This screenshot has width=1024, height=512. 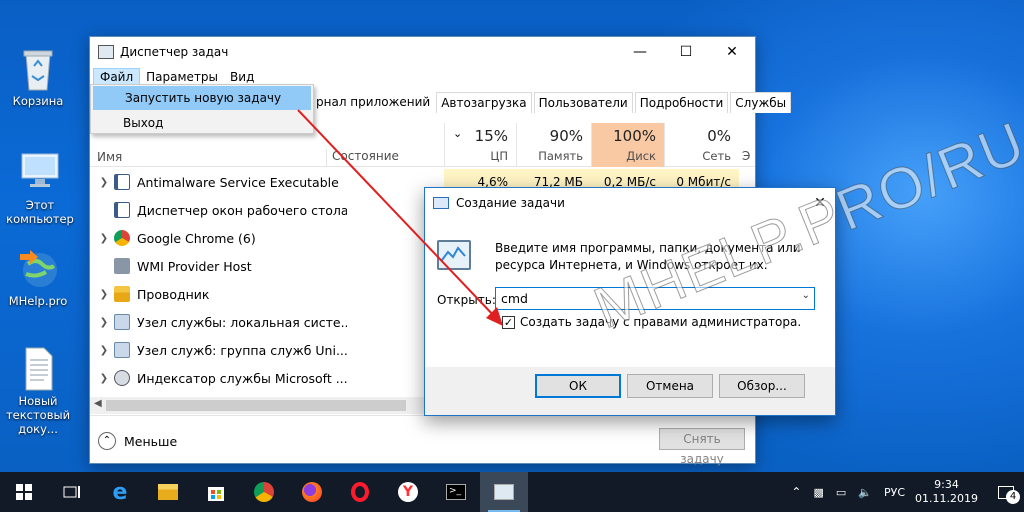 What do you see at coordinates (458, 133) in the screenshot?
I see `sort-chevron-icon: ⌄` at bounding box center [458, 133].